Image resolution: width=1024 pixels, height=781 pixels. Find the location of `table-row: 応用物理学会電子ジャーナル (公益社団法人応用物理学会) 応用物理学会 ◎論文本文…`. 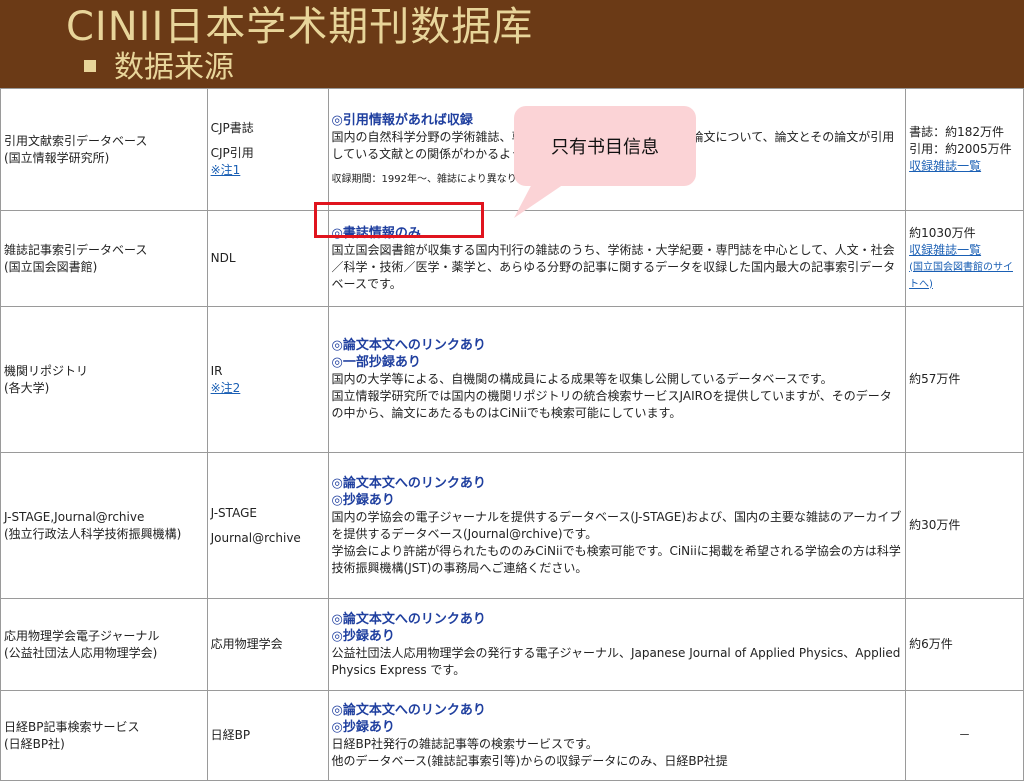

table-row: 応用物理学会電子ジャーナル (公益社団法人応用物理学会) 応用物理学会 ◎論文本文… is located at coordinates (512, 644).